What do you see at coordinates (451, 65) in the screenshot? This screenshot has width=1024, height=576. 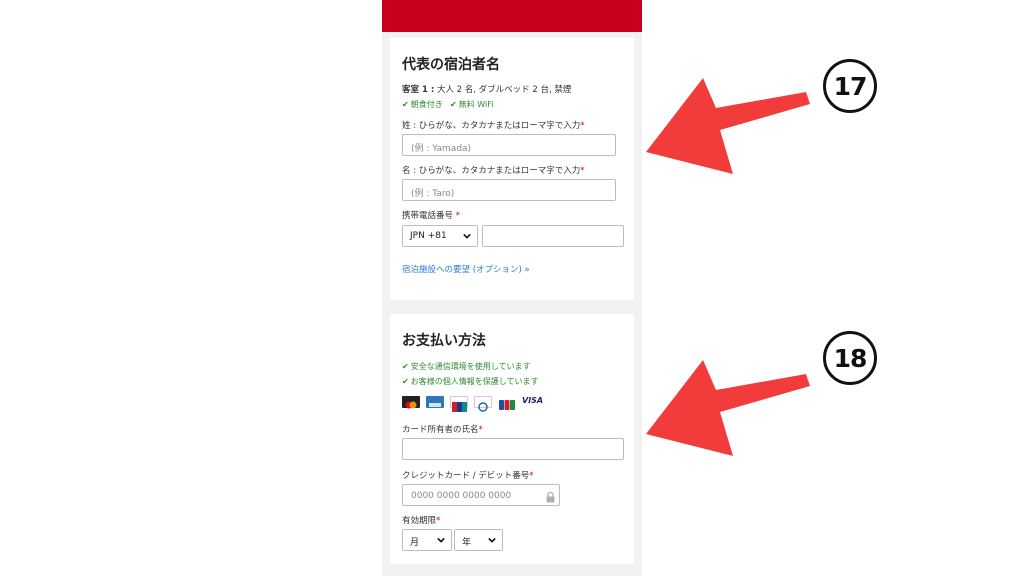 I see `guest-section-title: 代表の宿泊者名` at bounding box center [451, 65].